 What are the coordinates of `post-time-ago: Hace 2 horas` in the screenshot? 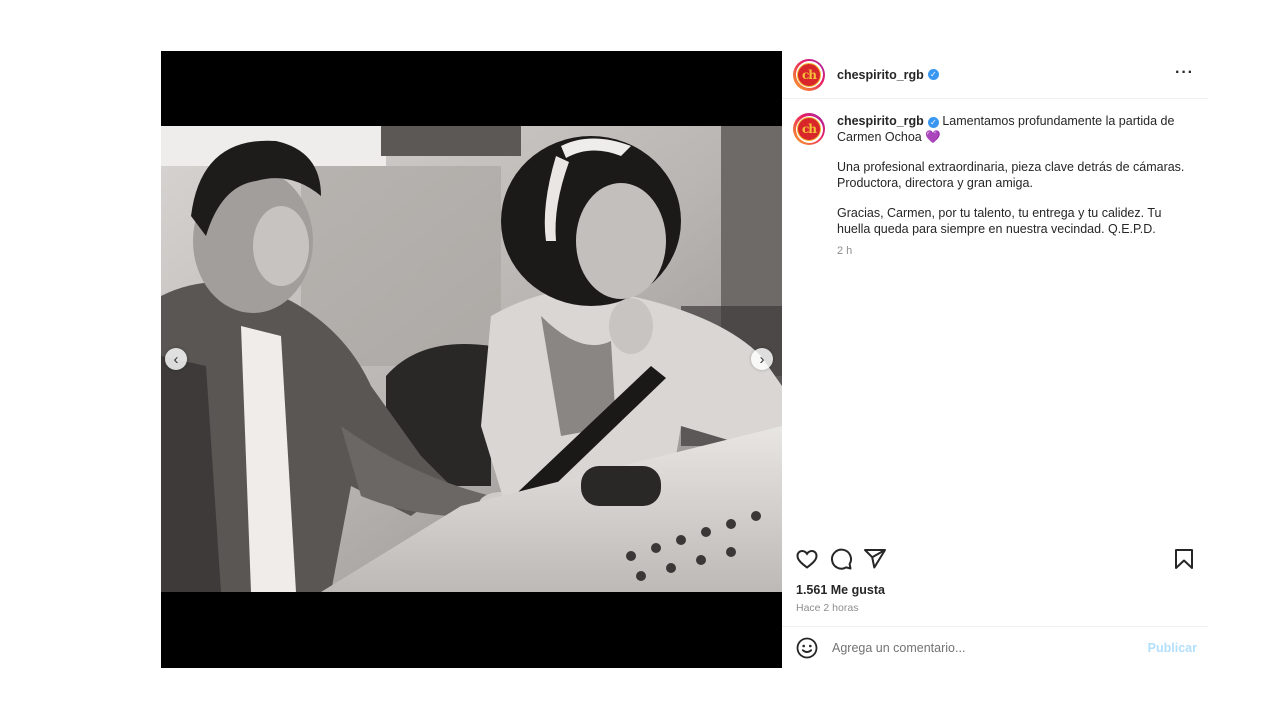 It's located at (827, 608).